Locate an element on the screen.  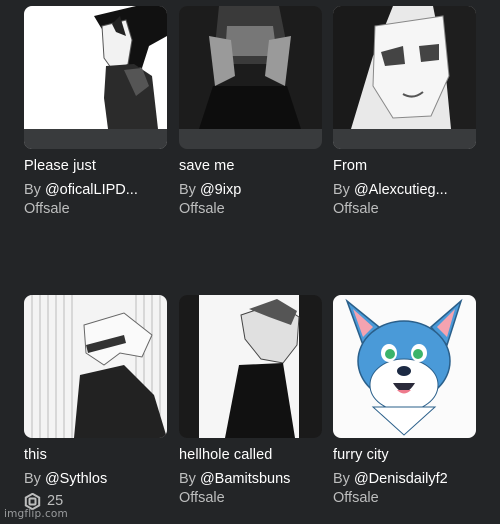
catalog-item-card: this By @Sythlos 25 is located at coordinates (95, 403).